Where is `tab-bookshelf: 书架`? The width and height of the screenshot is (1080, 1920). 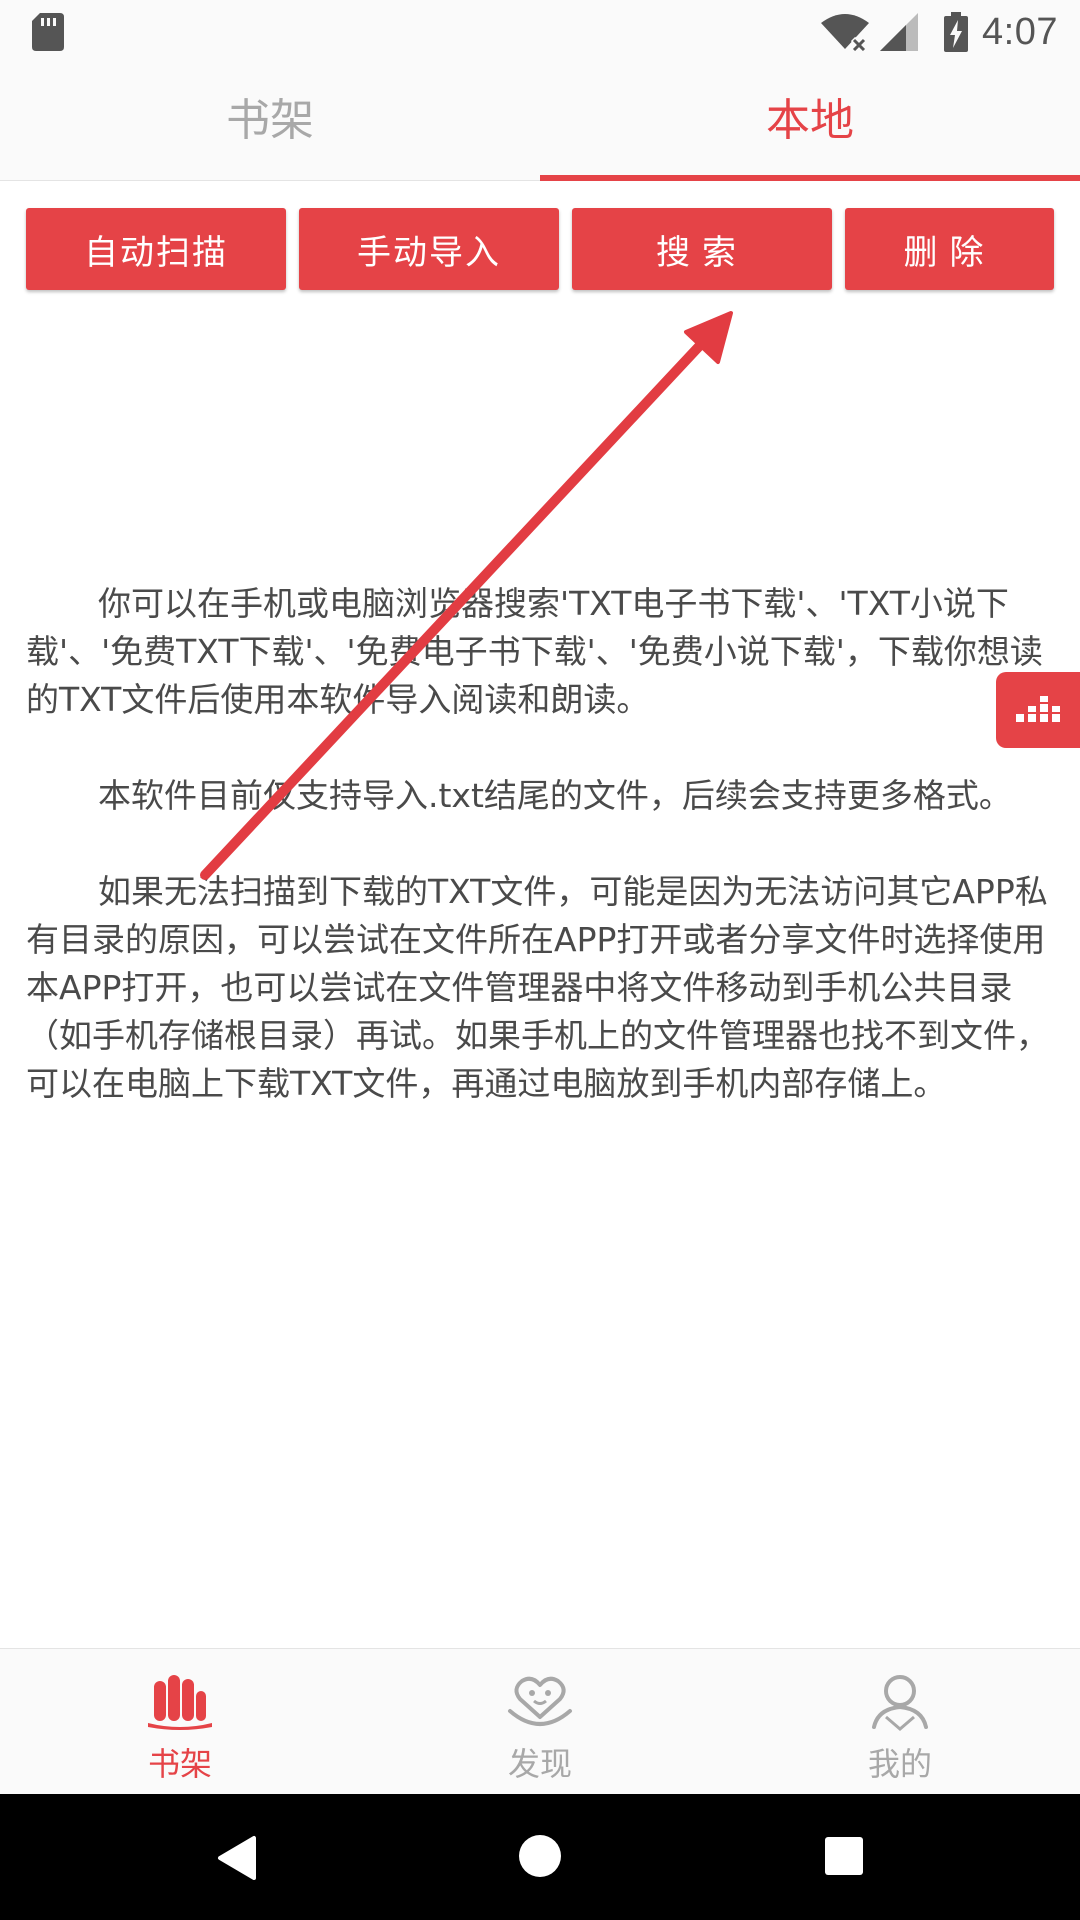
tab-bookshelf: 书架 is located at coordinates (270, 122).